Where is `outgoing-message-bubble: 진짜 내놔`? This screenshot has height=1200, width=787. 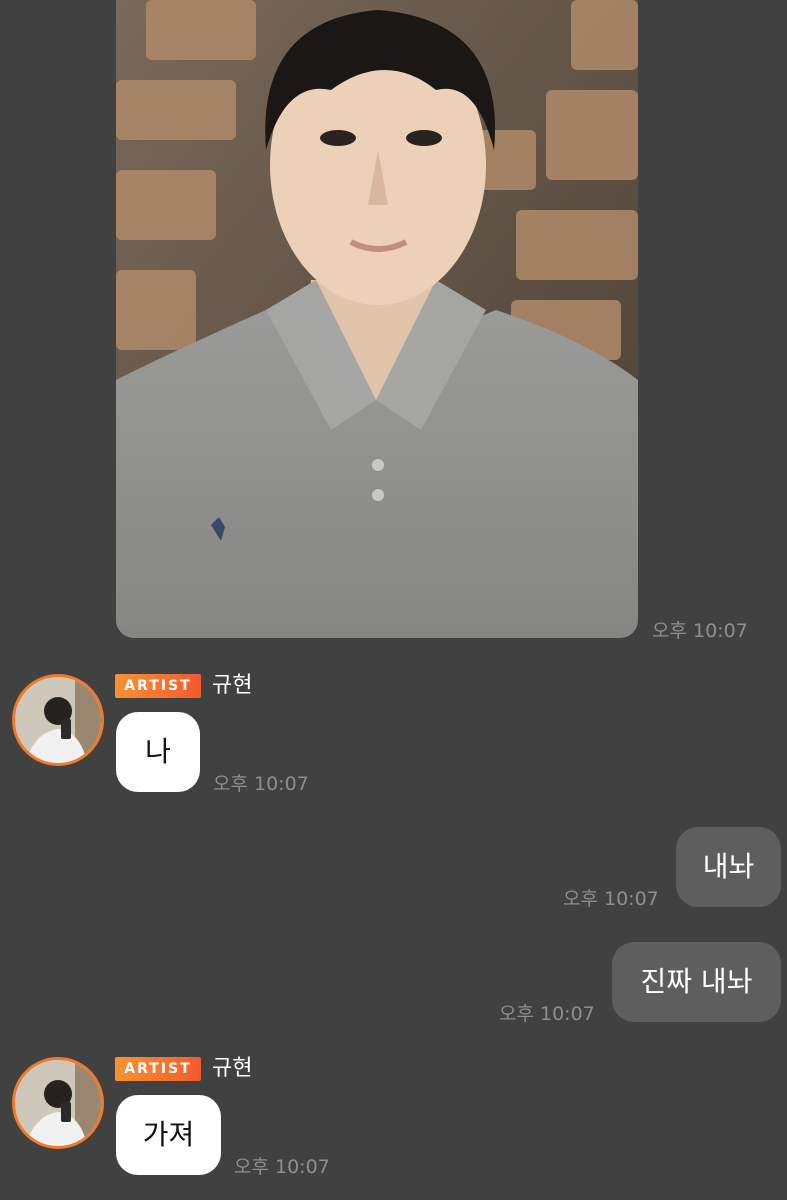 outgoing-message-bubble: 진짜 내놔 is located at coordinates (696, 982).